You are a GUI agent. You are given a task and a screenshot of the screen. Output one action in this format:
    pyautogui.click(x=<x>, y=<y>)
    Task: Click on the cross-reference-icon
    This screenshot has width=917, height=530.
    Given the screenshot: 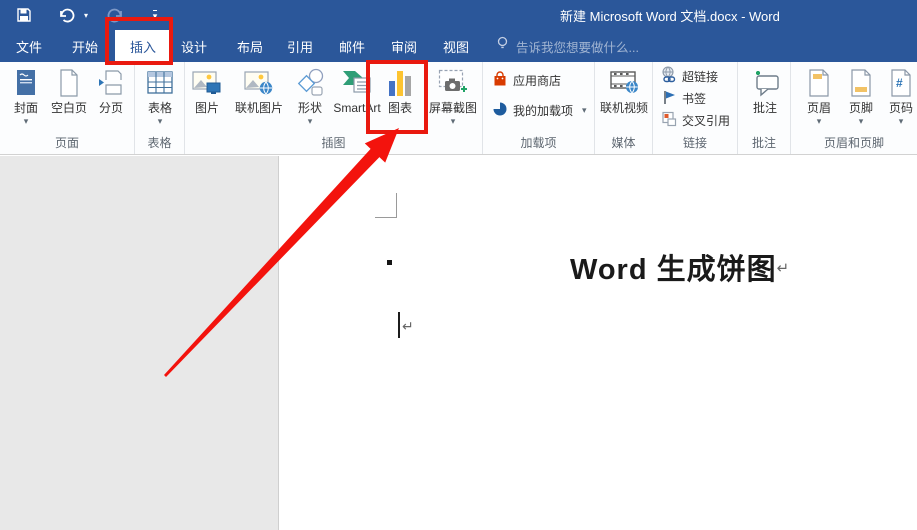 What is the action you would take?
    pyautogui.click(x=669, y=120)
    